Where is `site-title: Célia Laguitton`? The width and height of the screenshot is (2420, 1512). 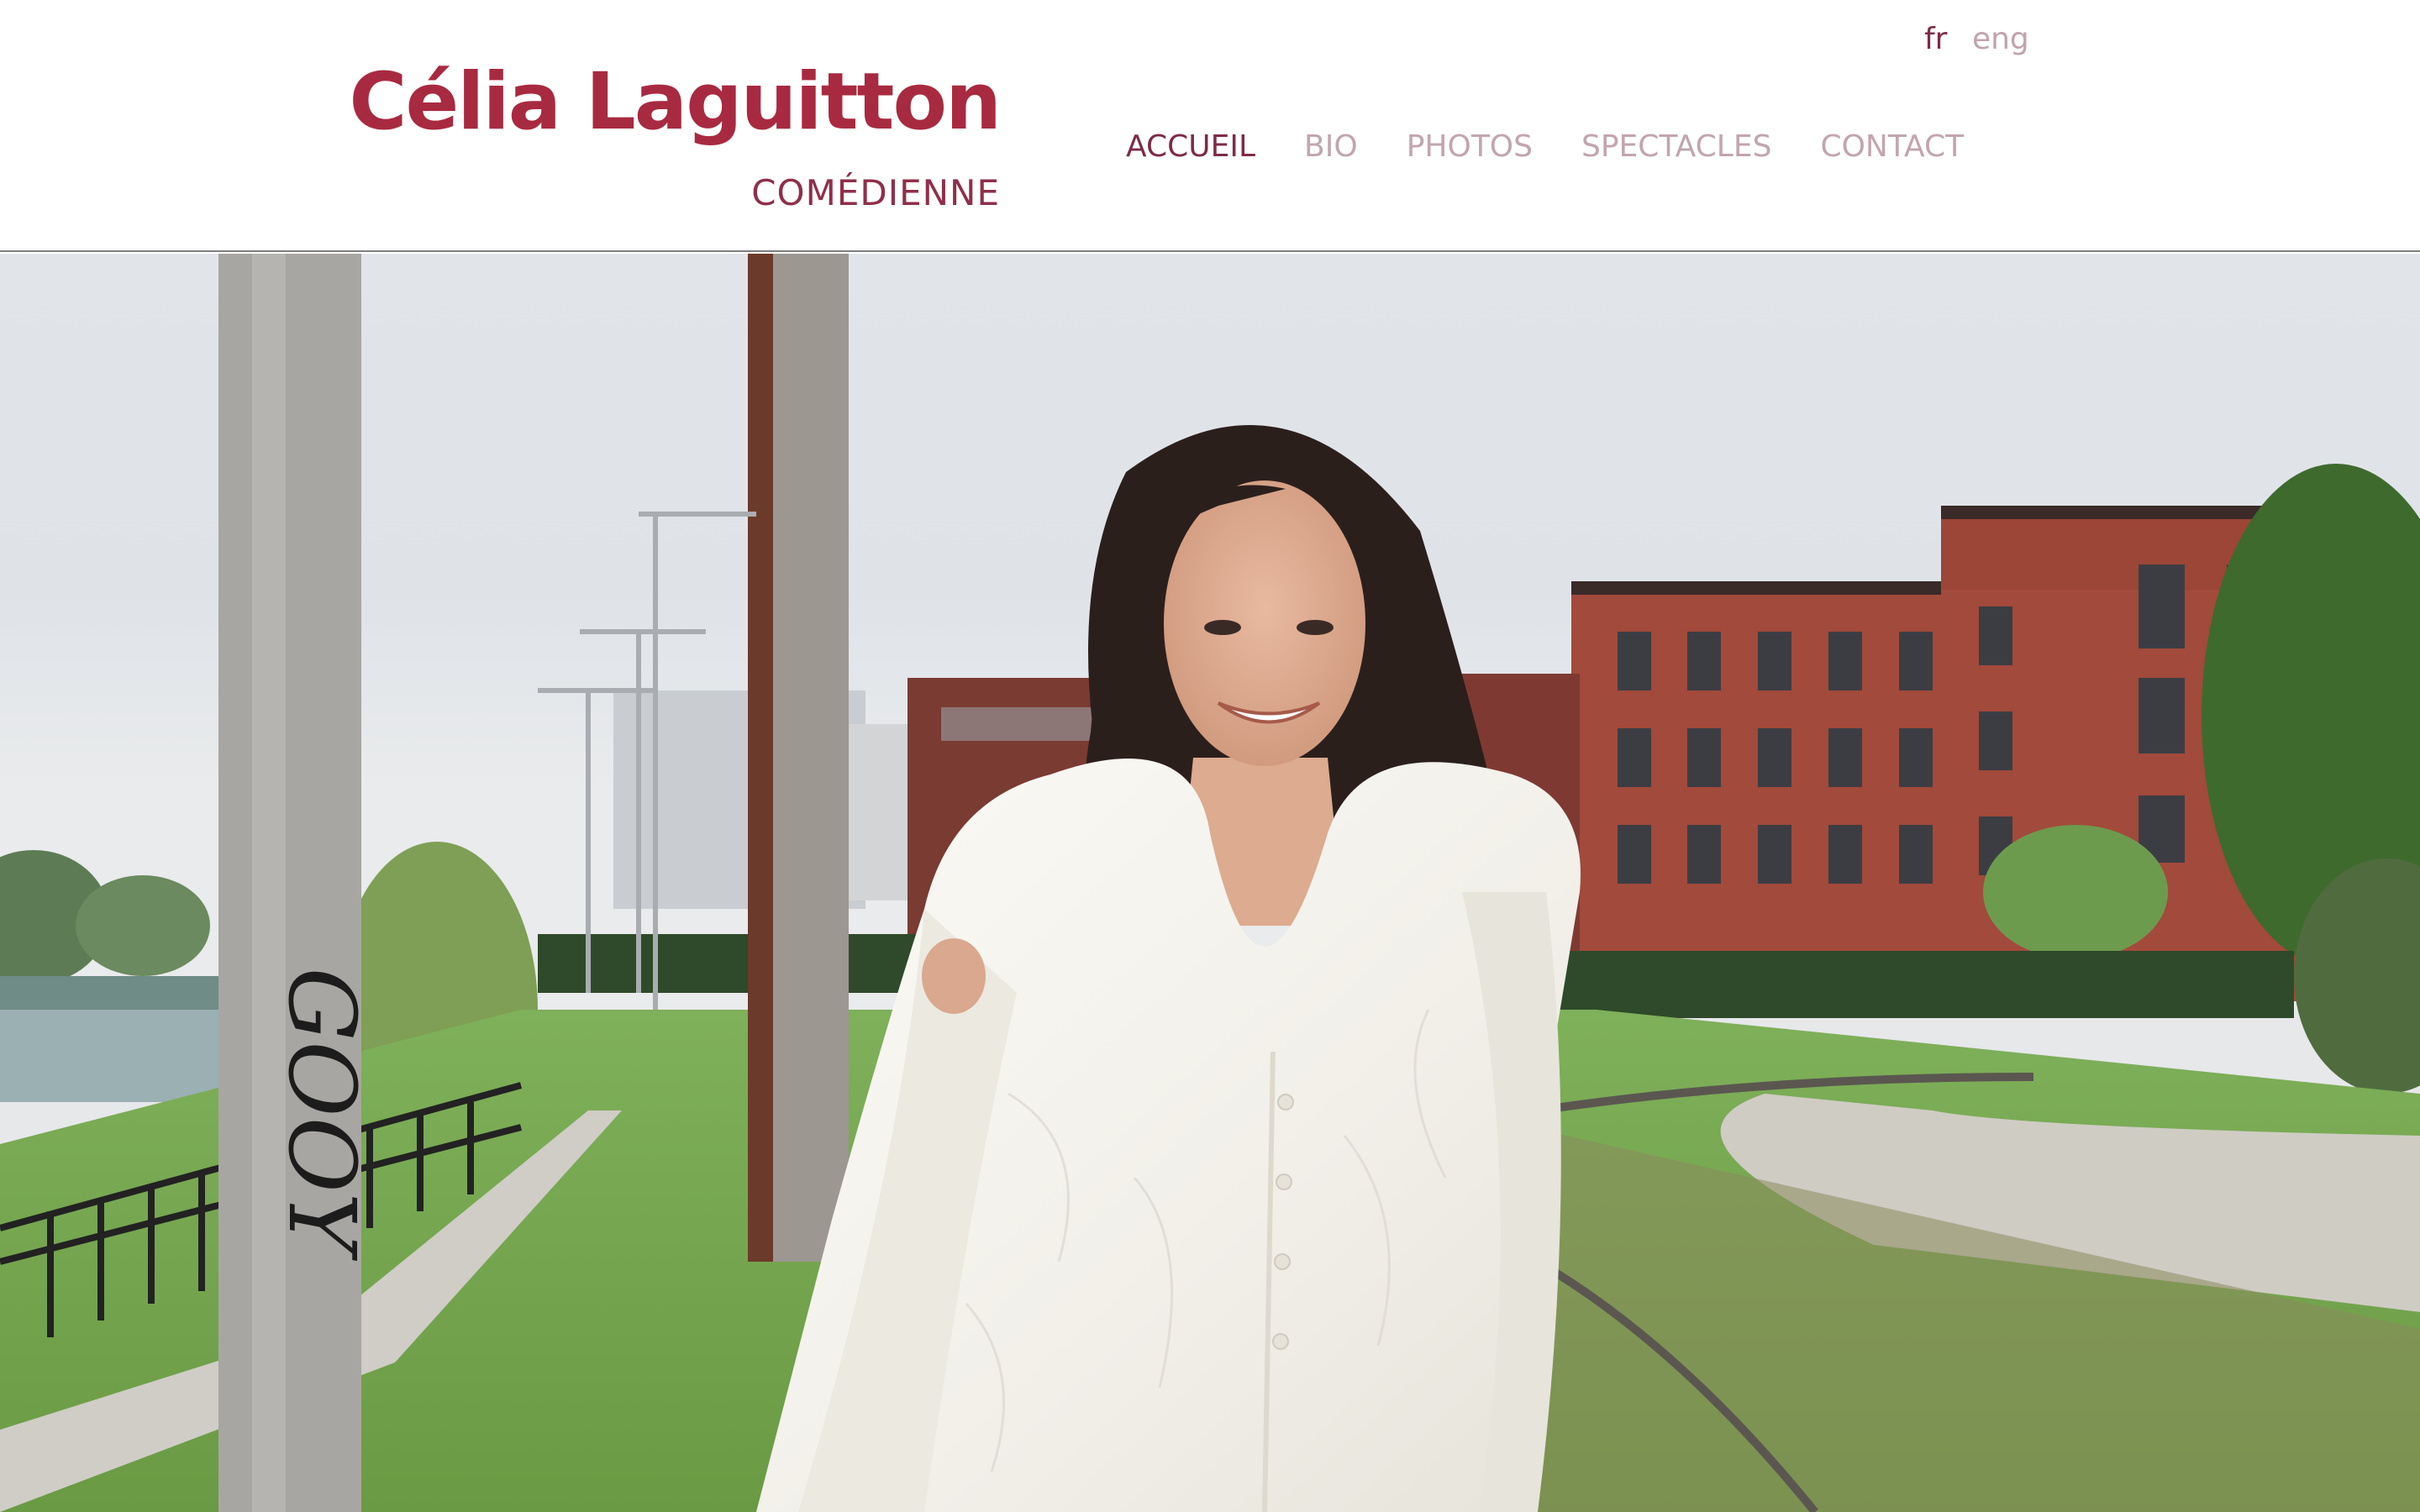
site-title: Célia Laguitton is located at coordinates (676, 102).